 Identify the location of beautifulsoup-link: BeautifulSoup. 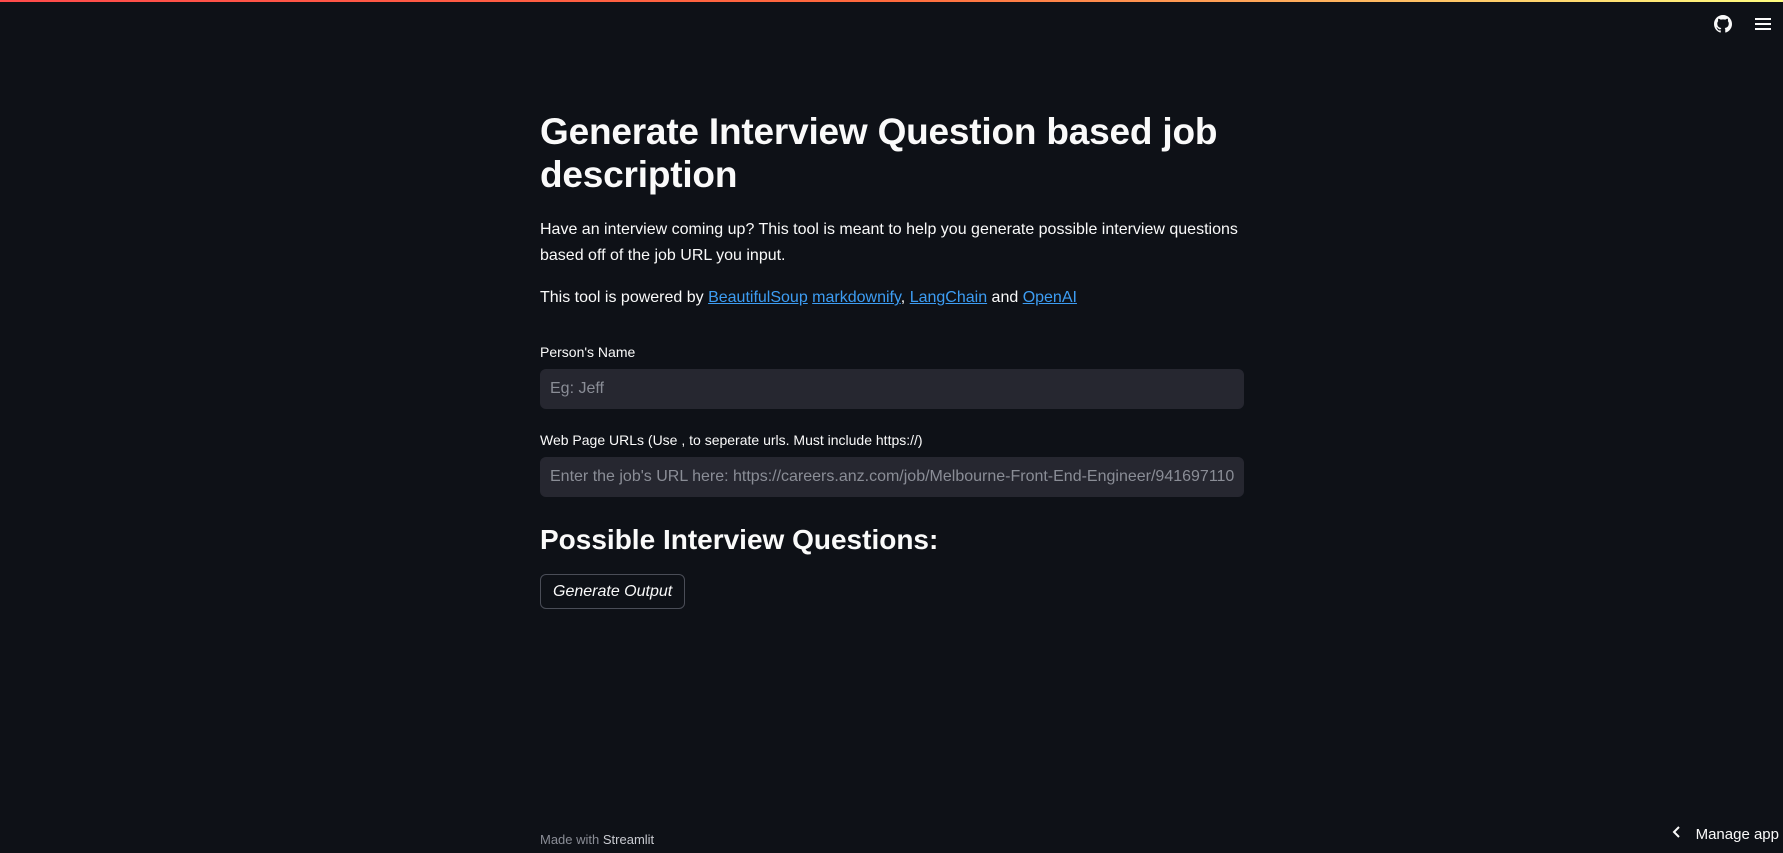
(758, 297).